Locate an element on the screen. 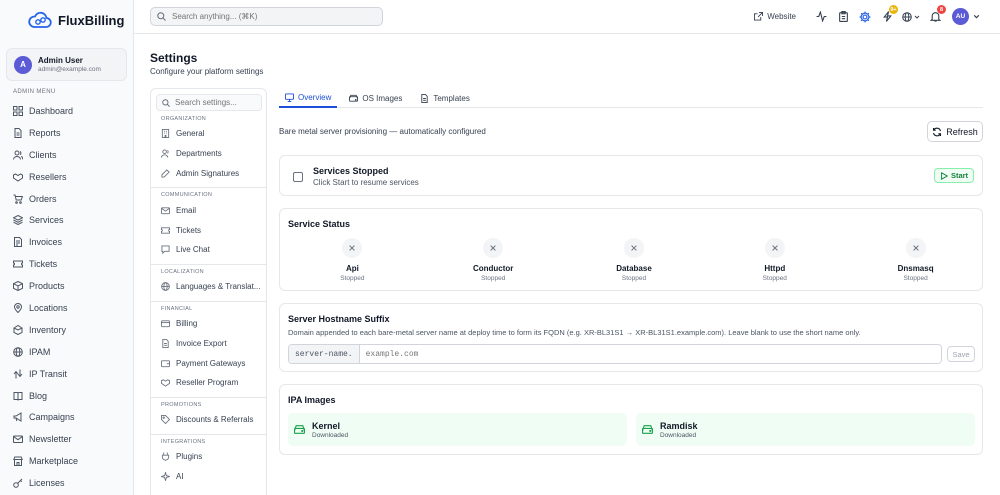 This screenshot has height=495, width=1000. sidebar-item-orders: Orders is located at coordinates (67, 199).